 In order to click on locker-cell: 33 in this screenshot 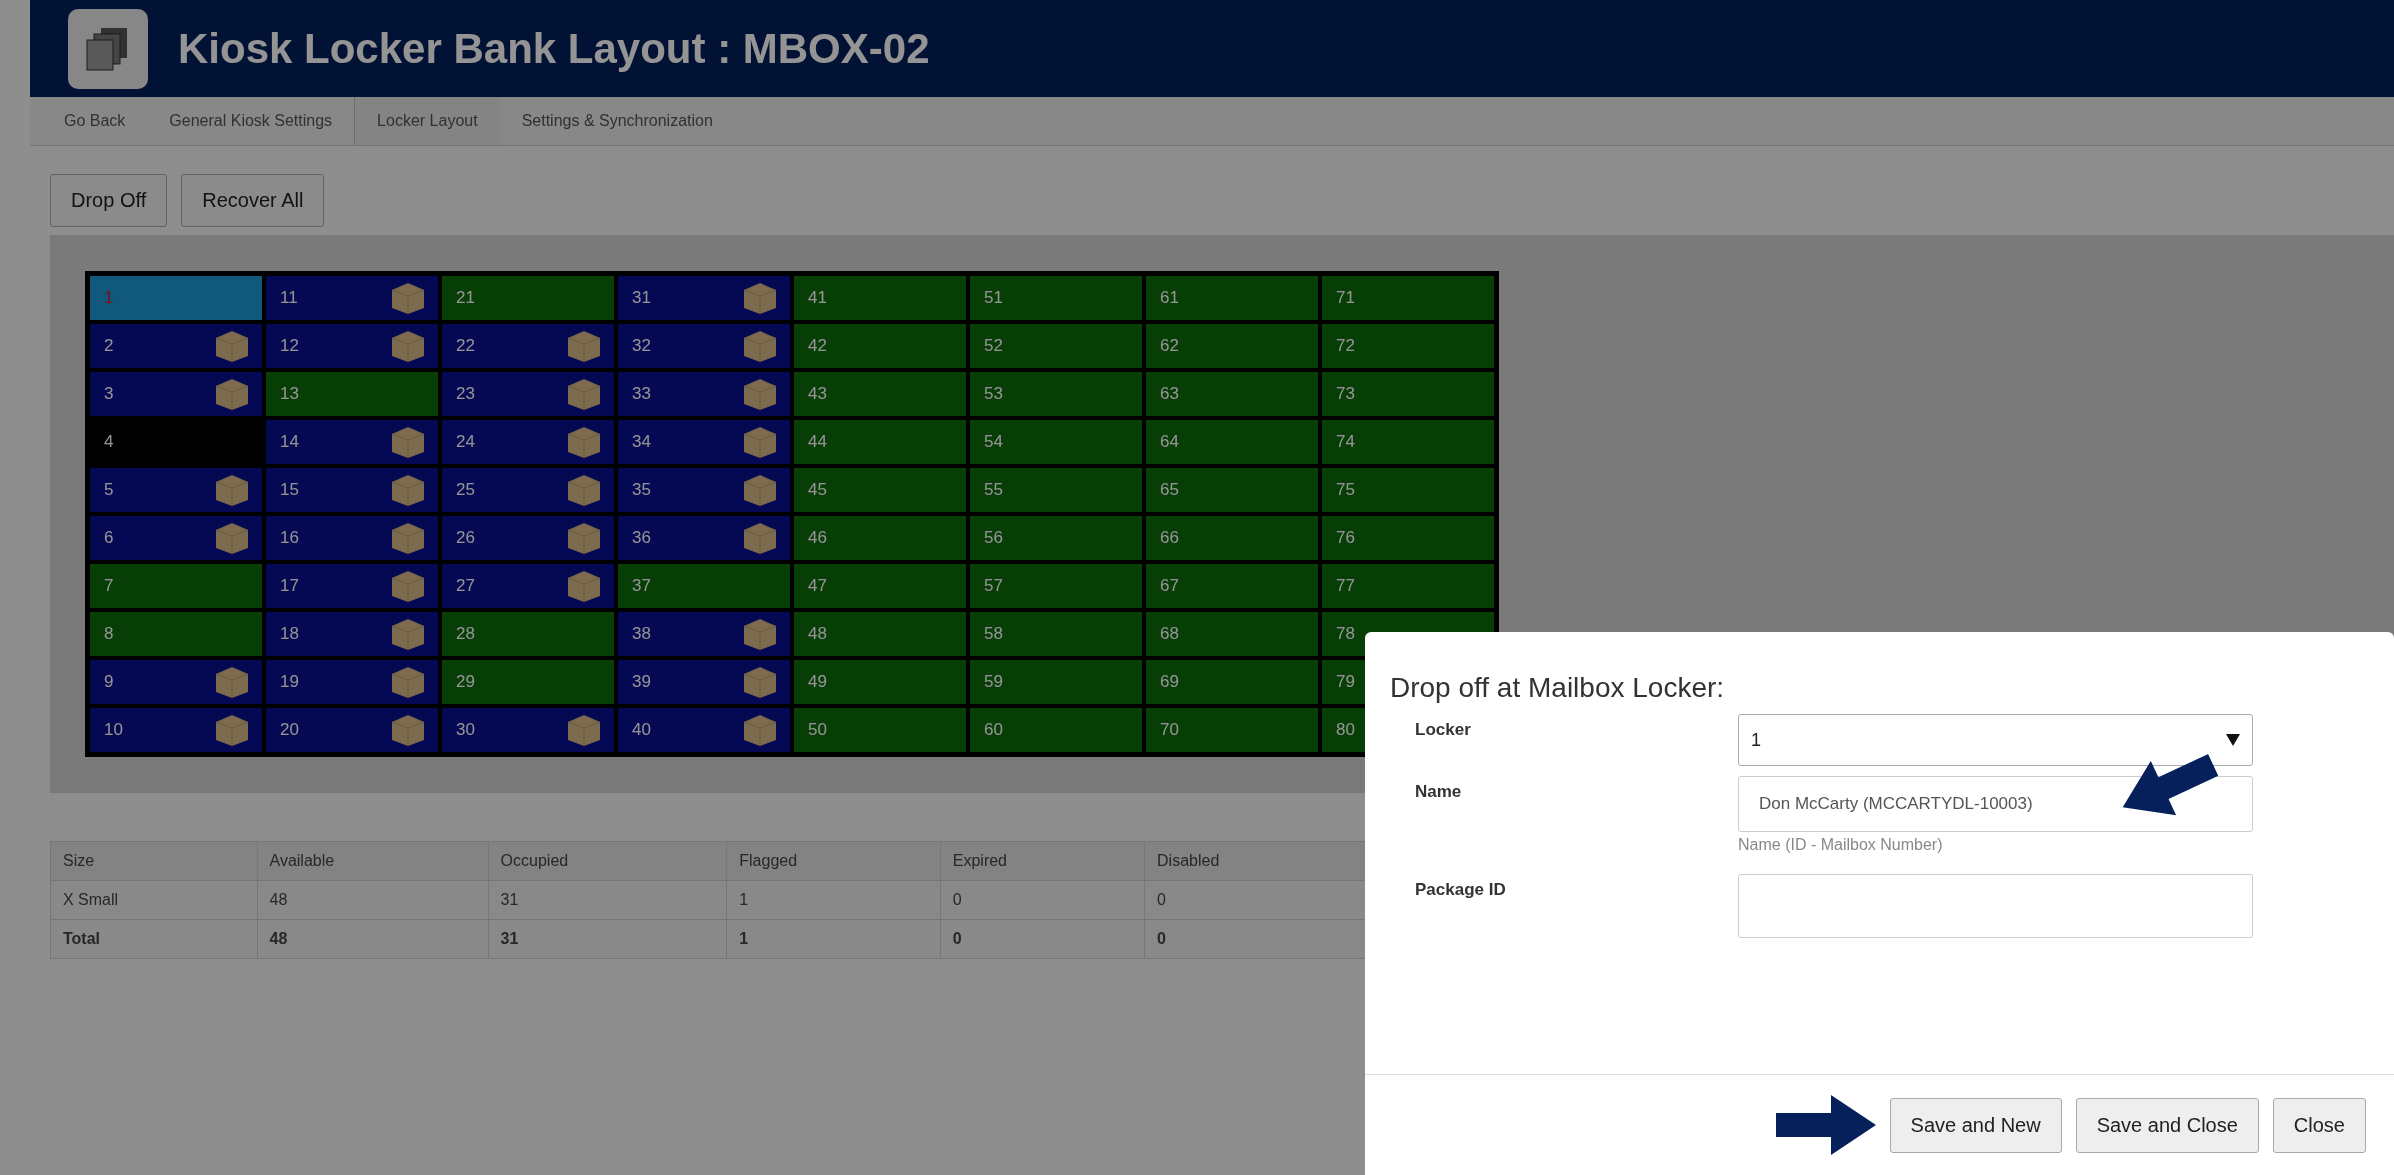, I will do `click(704, 394)`.